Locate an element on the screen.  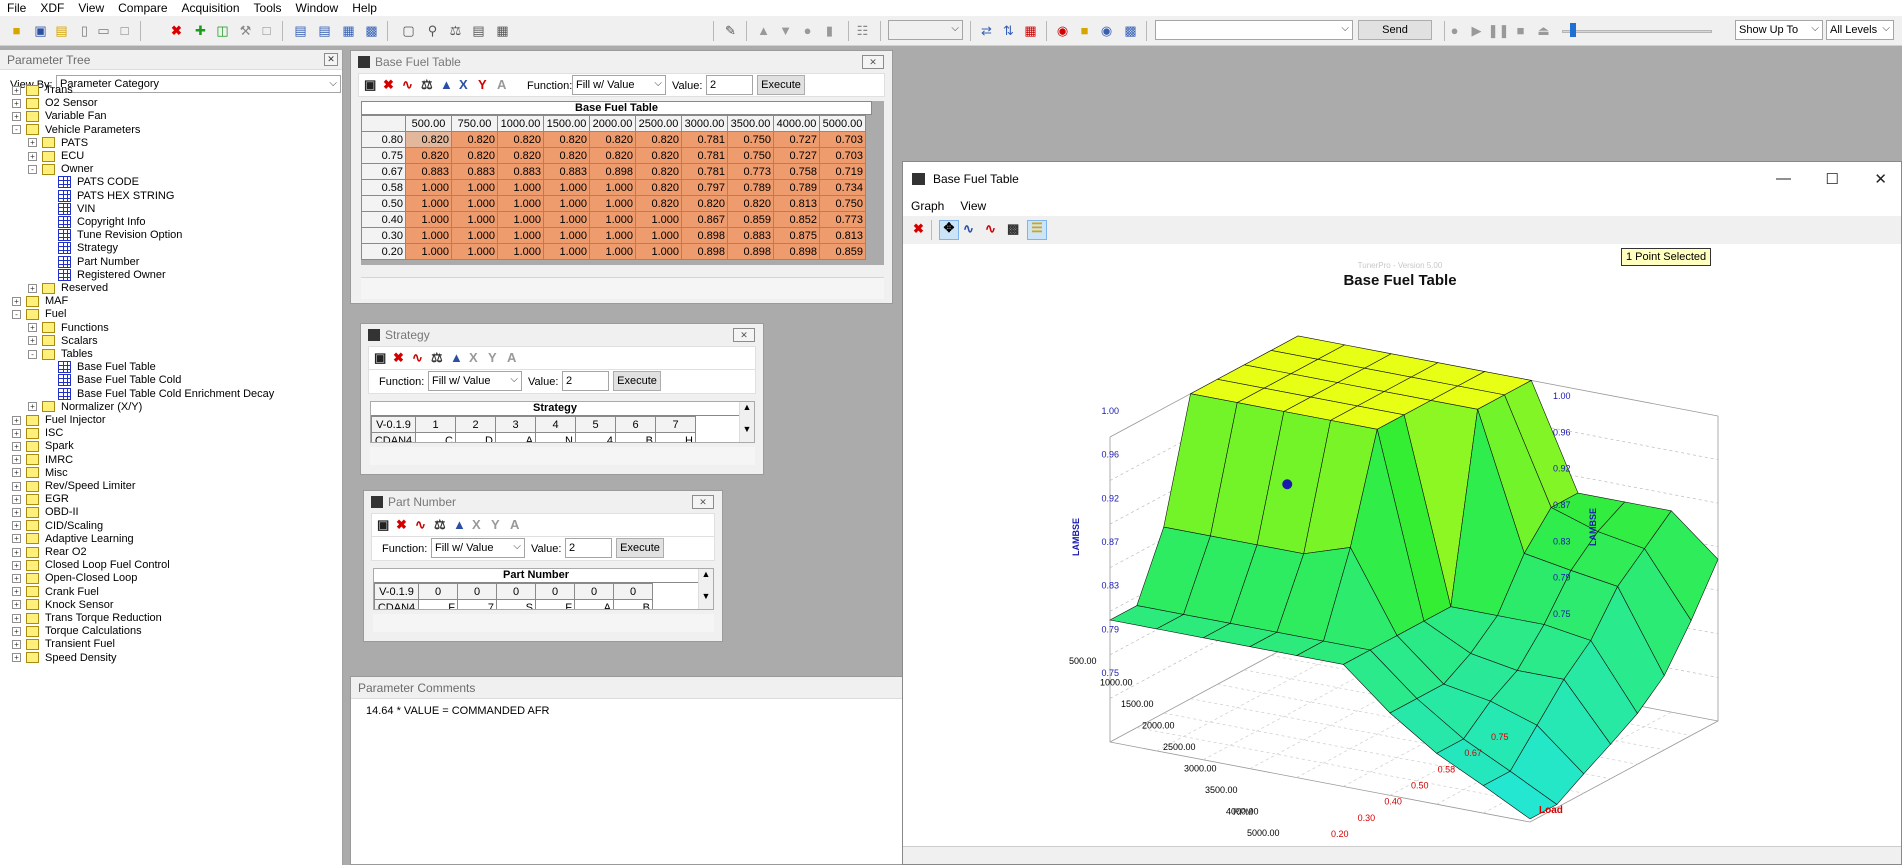
execute-button: Execute is located at coordinates (637, 381).